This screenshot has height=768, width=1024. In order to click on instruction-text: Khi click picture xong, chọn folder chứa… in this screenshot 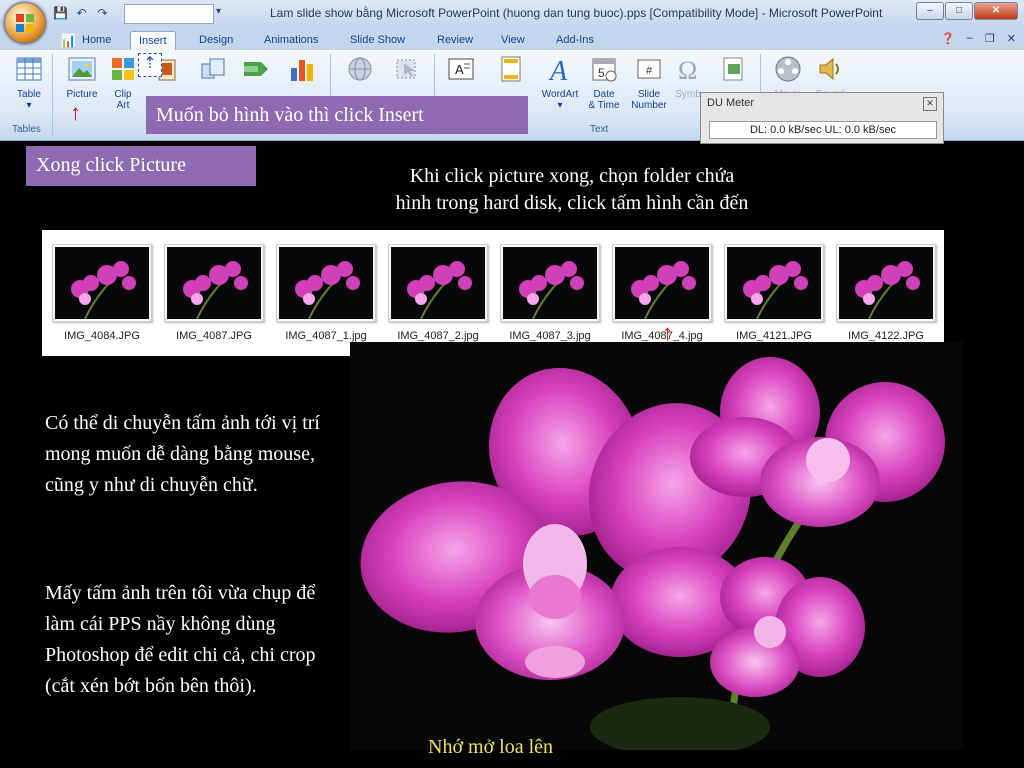, I will do `click(572, 190)`.